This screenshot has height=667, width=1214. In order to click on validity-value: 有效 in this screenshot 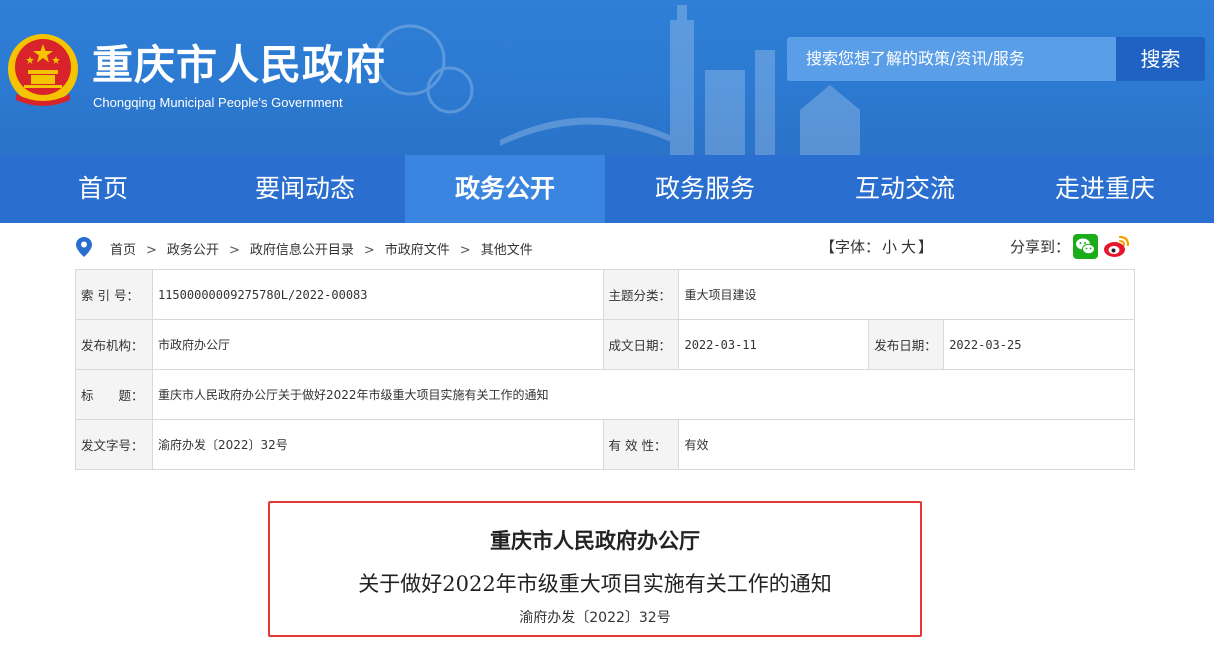, I will do `click(906, 444)`.